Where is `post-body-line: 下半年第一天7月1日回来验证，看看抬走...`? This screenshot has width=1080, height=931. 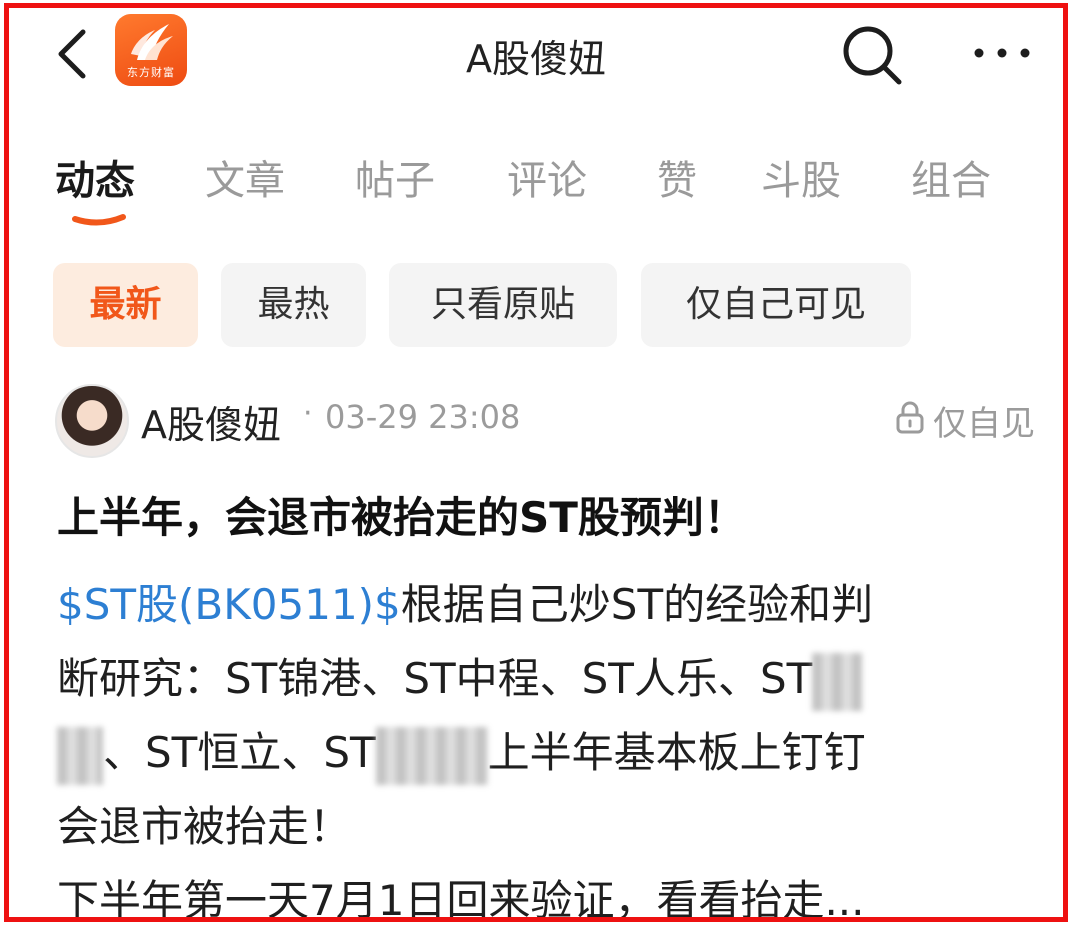
post-body-line: 下半年第一天7月1日回来验证，看看抬走... is located at coordinates (547, 893).